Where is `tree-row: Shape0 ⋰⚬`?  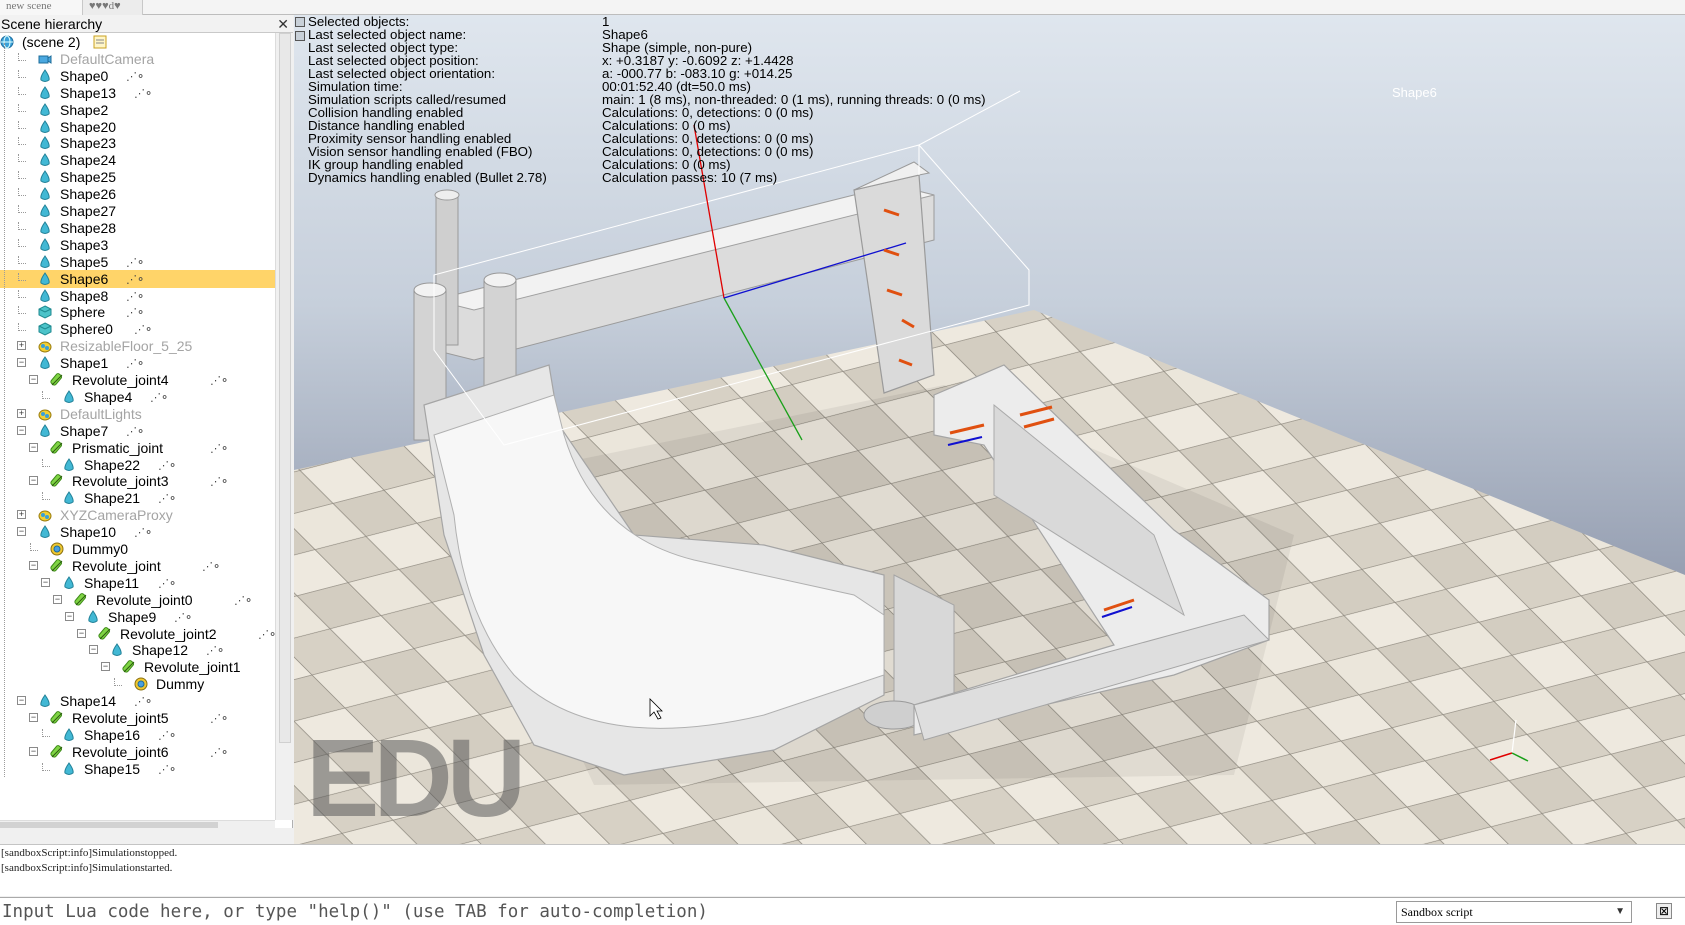
tree-row: Shape0 ⋰⚬ is located at coordinates (137, 76).